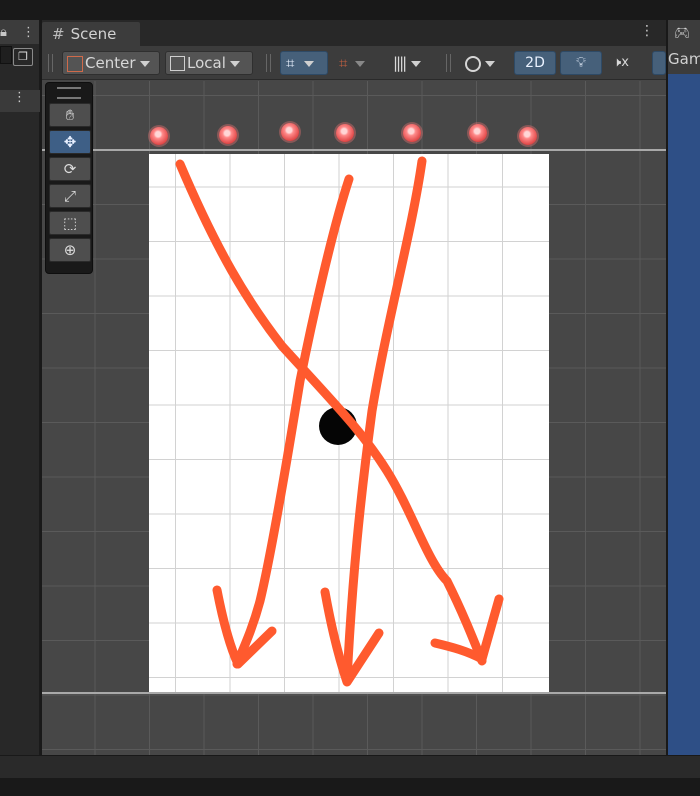 This screenshot has height=796, width=700. I want to click on mode-2d-button: 2D, so click(535, 63).